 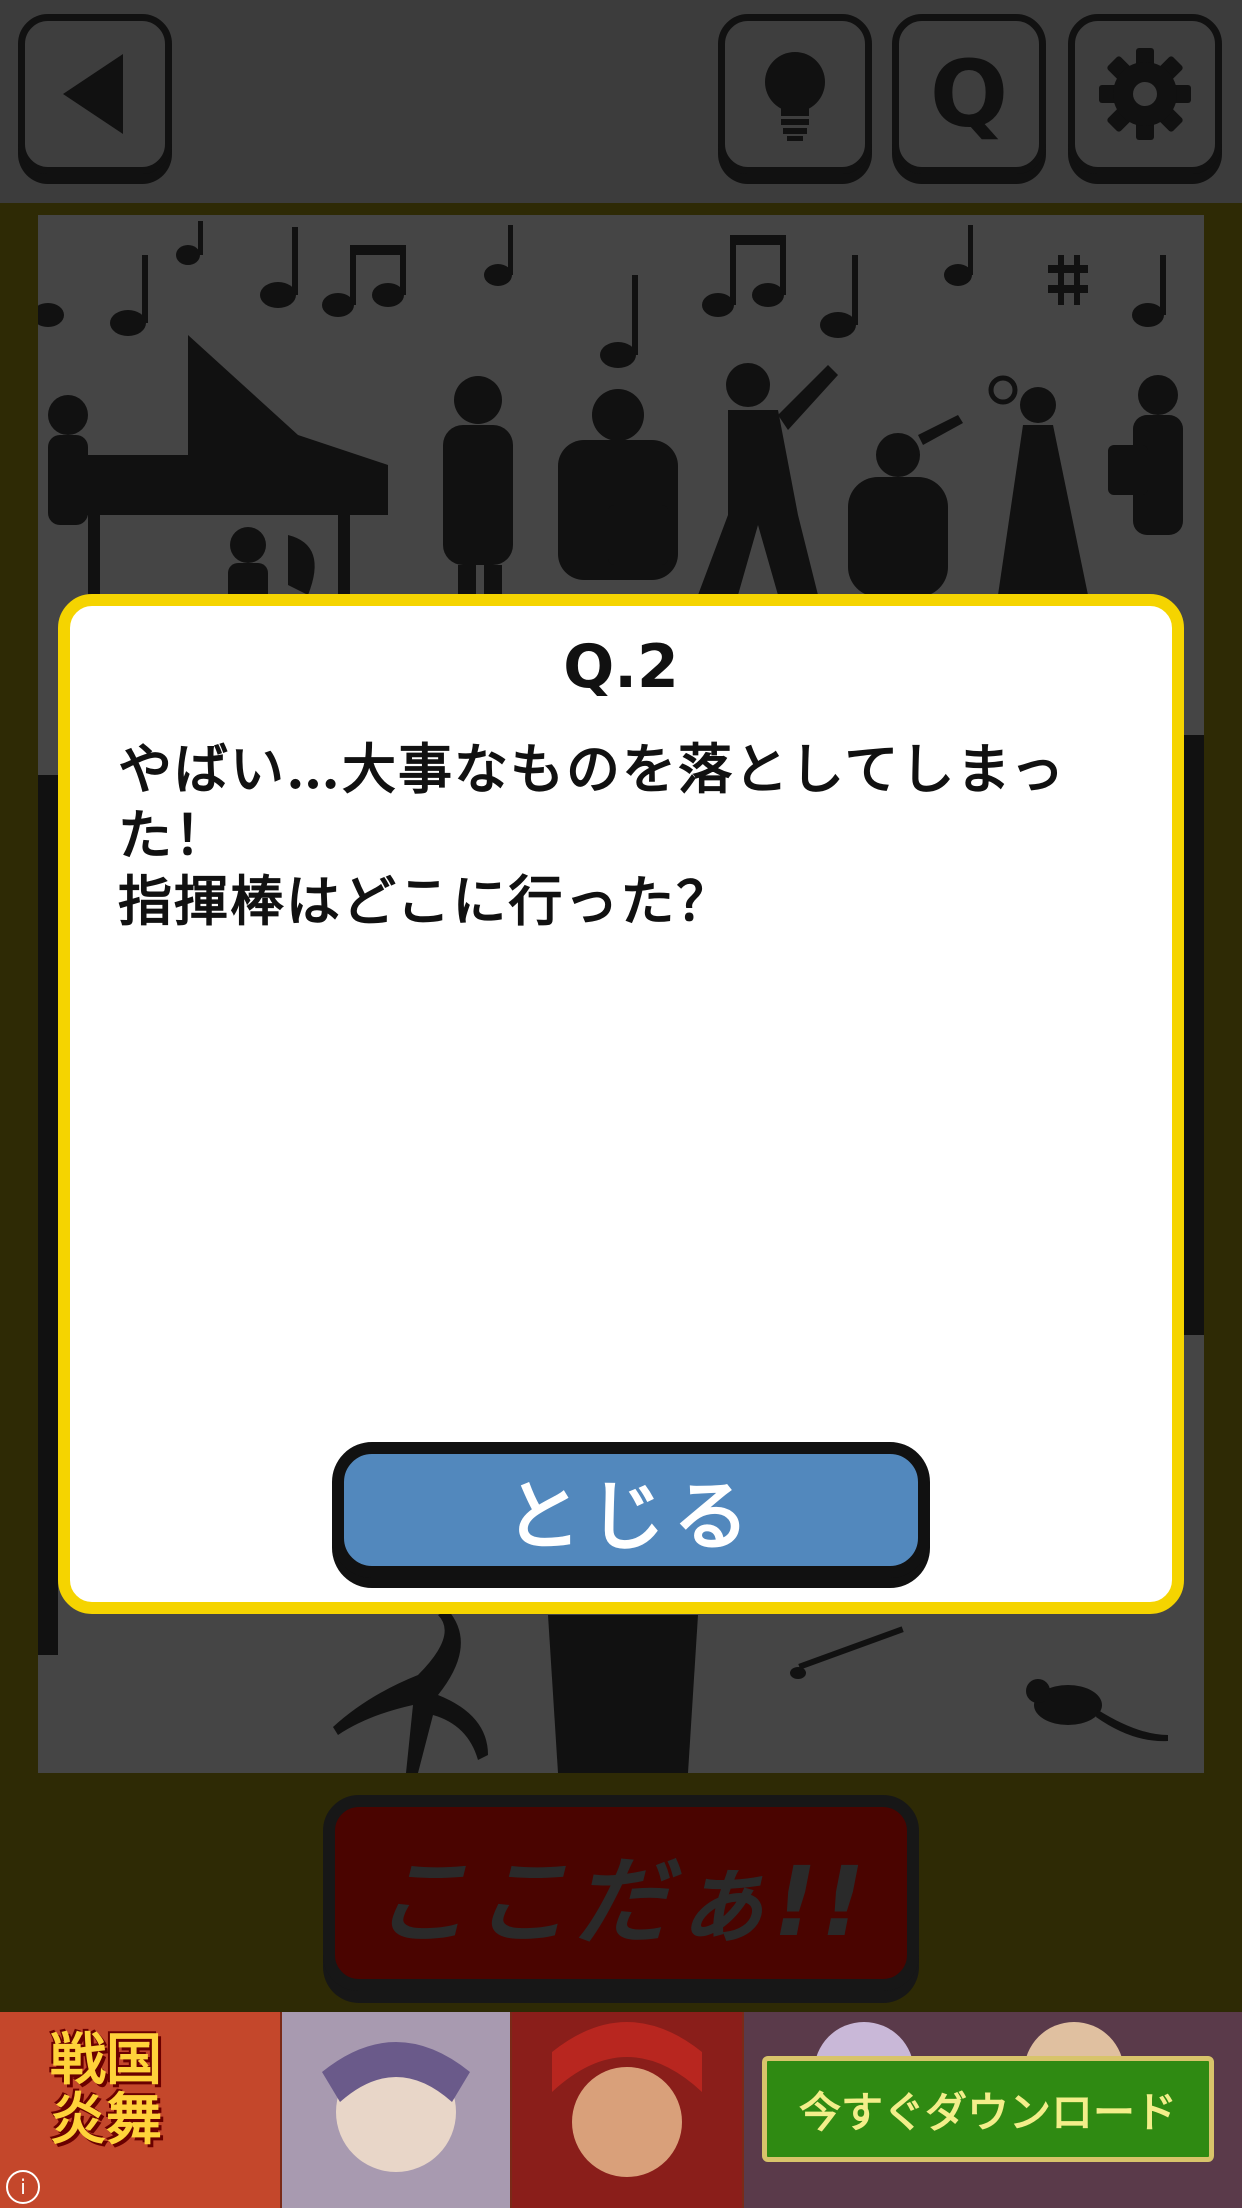 What do you see at coordinates (602, 294) in the screenshot?
I see `music-note-icon` at bounding box center [602, 294].